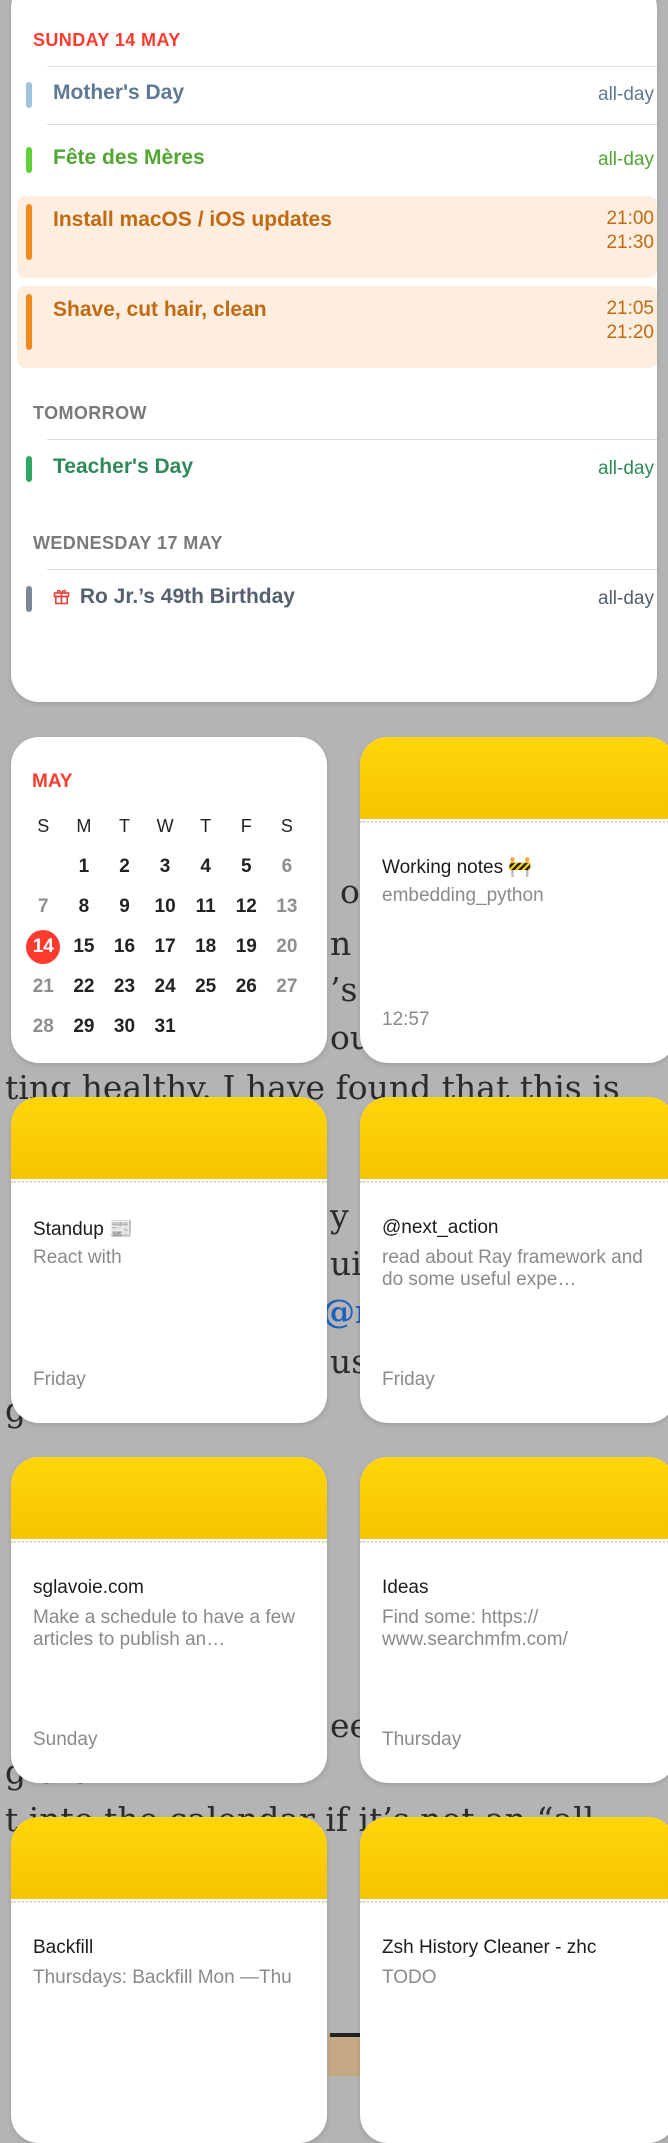 The height and width of the screenshot is (2143, 668). Describe the element at coordinates (630, 242) in the screenshot. I see `event-end-time: 21:30` at that location.